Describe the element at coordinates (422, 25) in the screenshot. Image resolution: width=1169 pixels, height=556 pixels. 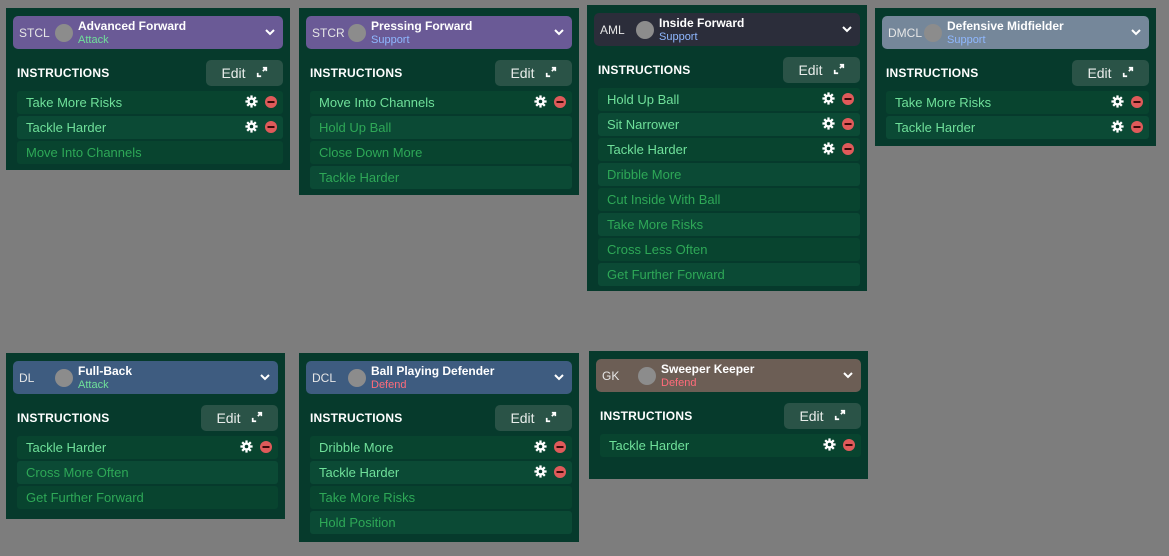
I see `role-name: Pressing Forward` at that location.